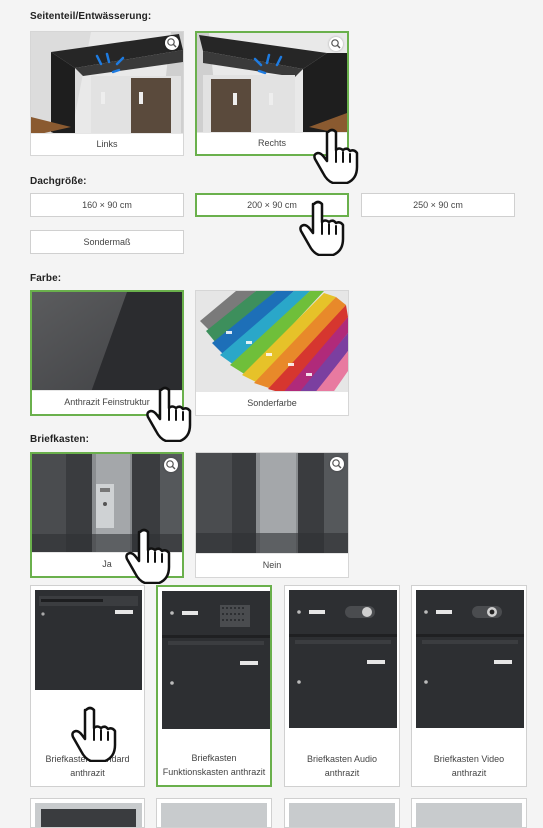  I want to click on mailbox-standard: Briefkasten Standard anthrazit, so click(87, 686).